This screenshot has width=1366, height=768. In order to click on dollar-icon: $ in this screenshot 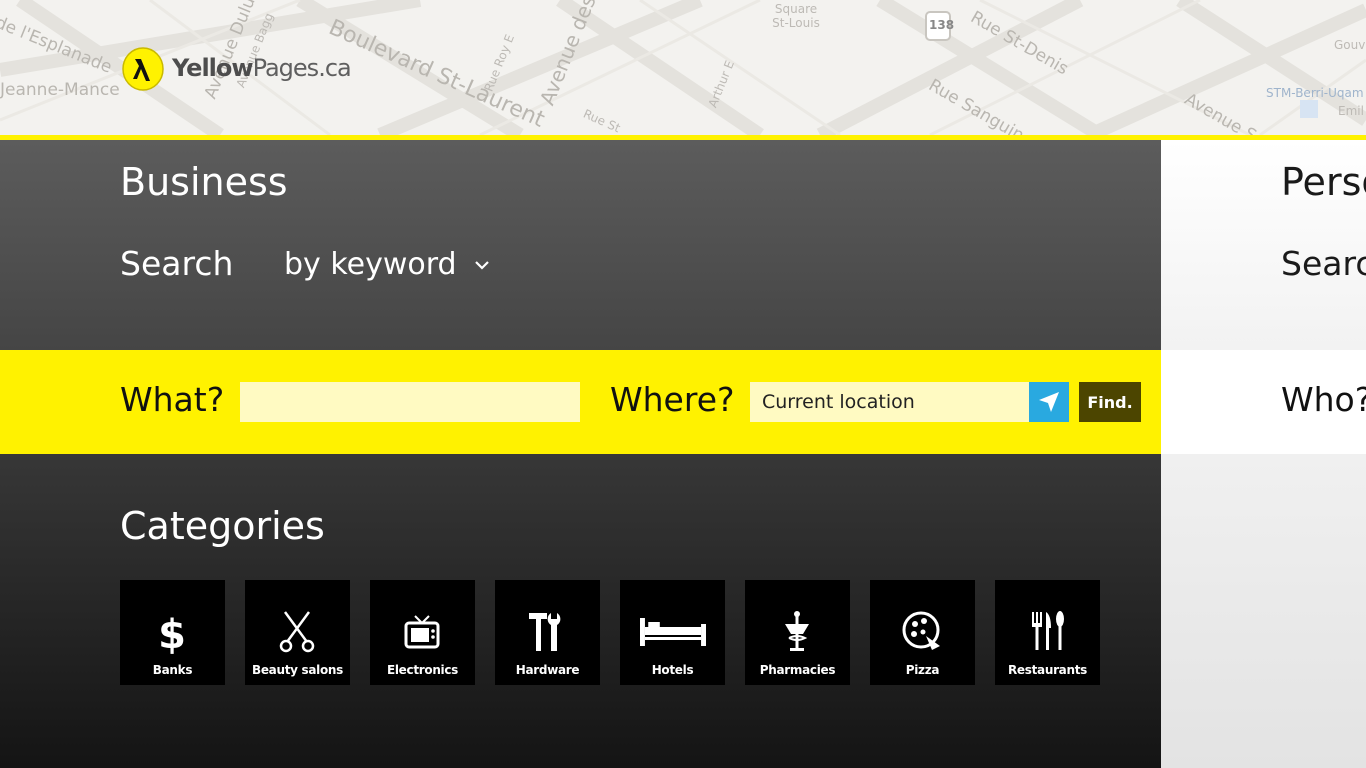, I will do `click(172, 633)`.